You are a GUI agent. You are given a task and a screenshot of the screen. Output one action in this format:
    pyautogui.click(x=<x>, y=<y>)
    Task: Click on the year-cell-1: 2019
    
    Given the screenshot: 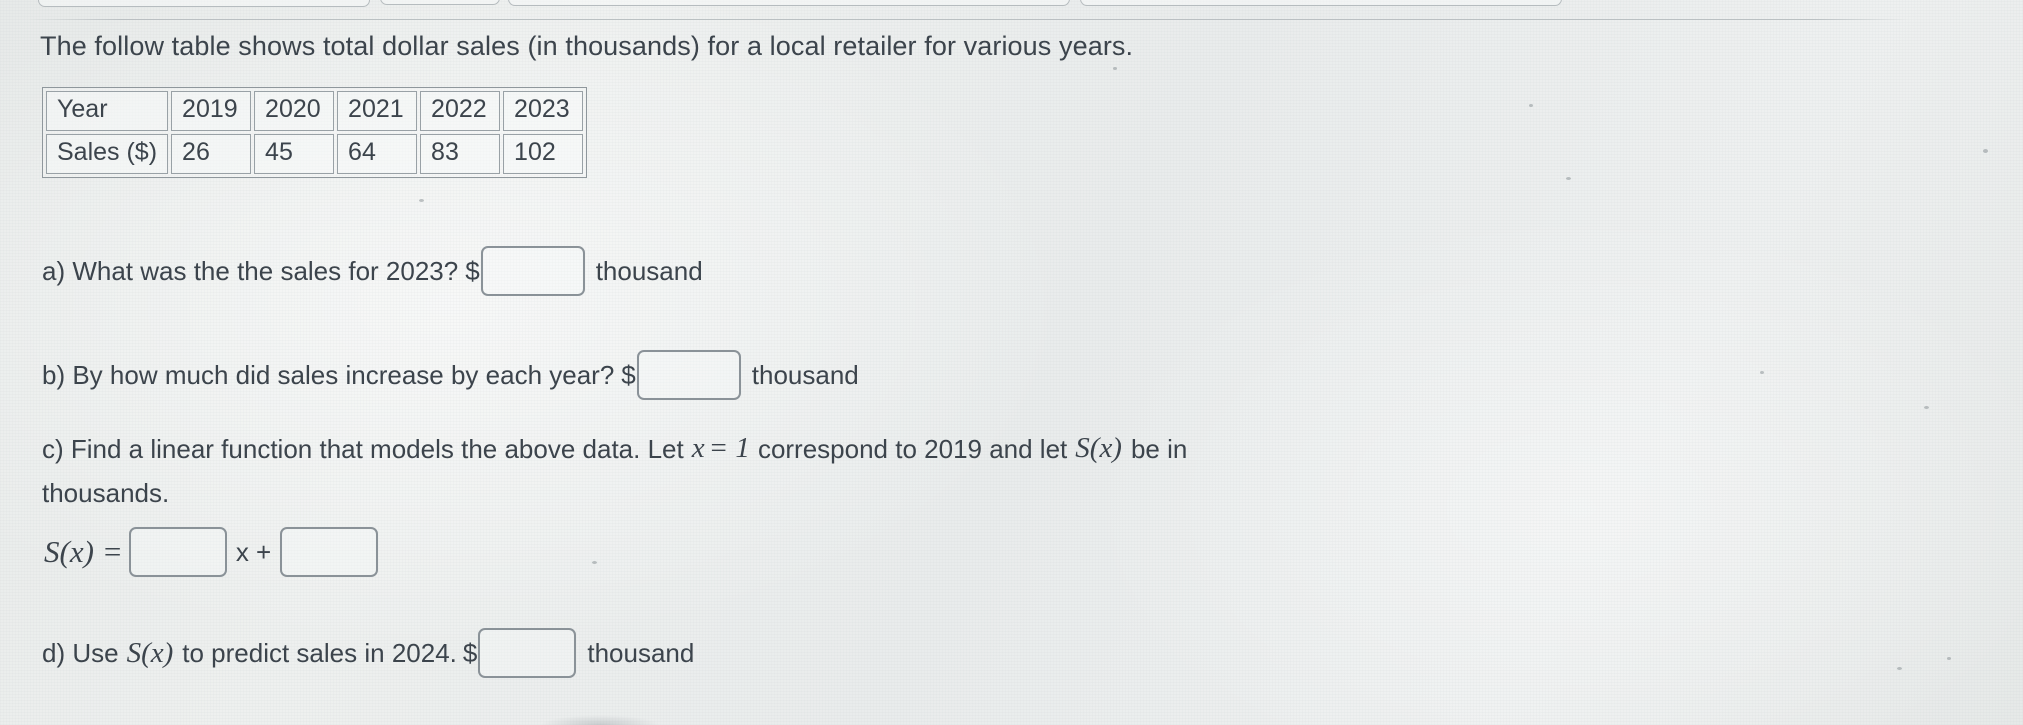 What is the action you would take?
    pyautogui.click(x=211, y=111)
    